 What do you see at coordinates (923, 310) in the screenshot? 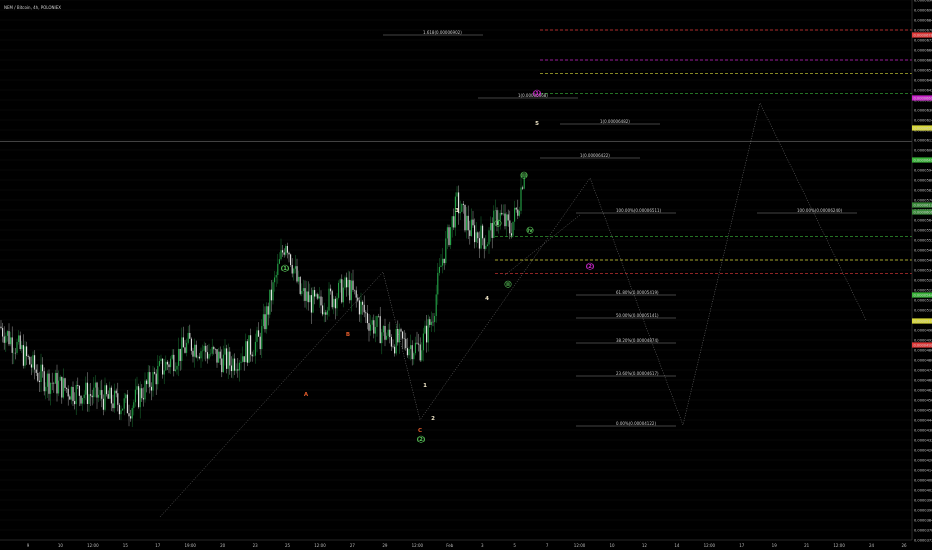
I see `price-tick-label: 0.00005100` at bounding box center [923, 310].